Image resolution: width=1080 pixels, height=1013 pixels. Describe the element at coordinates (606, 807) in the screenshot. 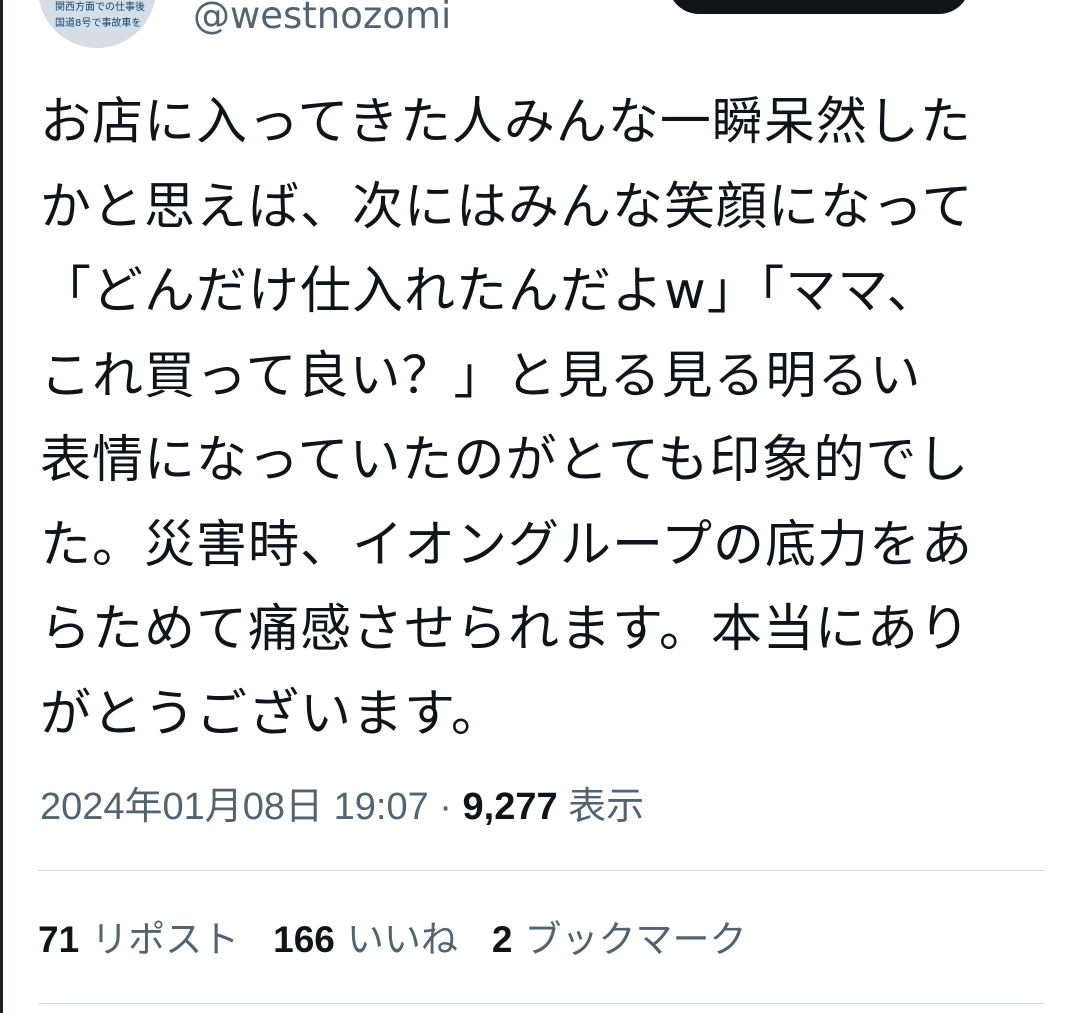

I see `views-label: 表示` at that location.